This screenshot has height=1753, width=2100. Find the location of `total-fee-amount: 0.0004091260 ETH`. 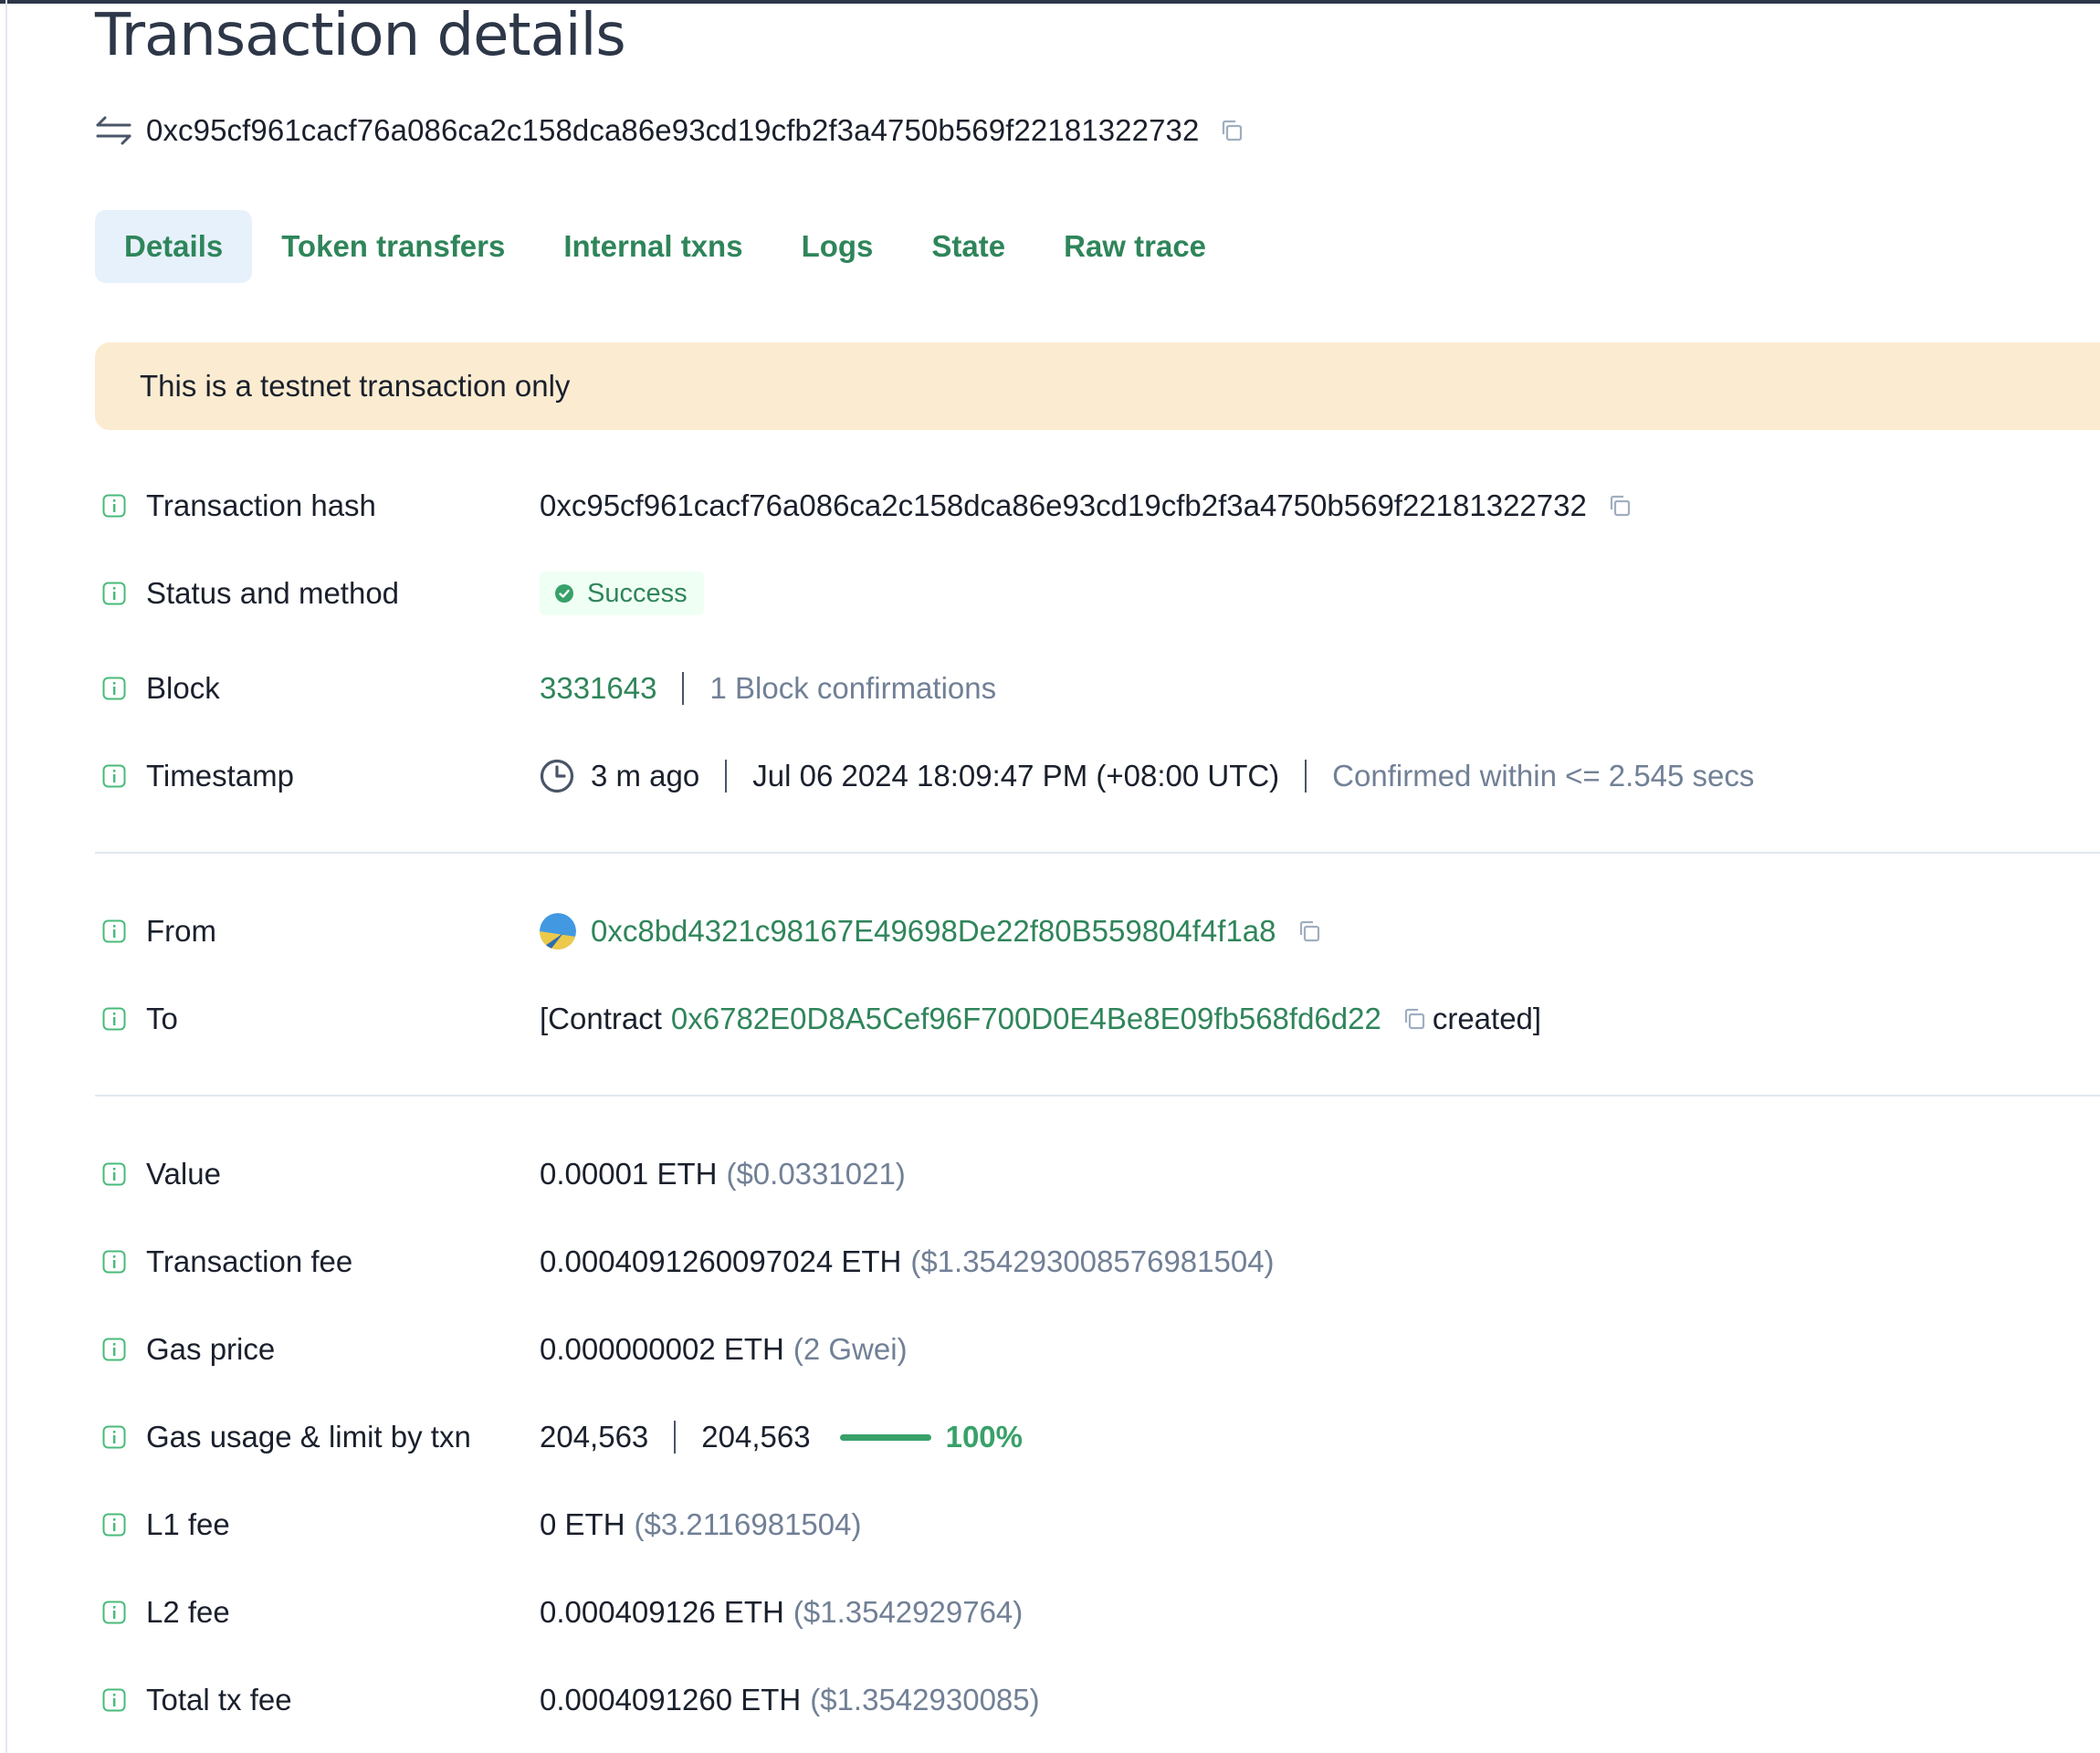

total-fee-amount: 0.0004091260 ETH is located at coordinates (671, 1699).